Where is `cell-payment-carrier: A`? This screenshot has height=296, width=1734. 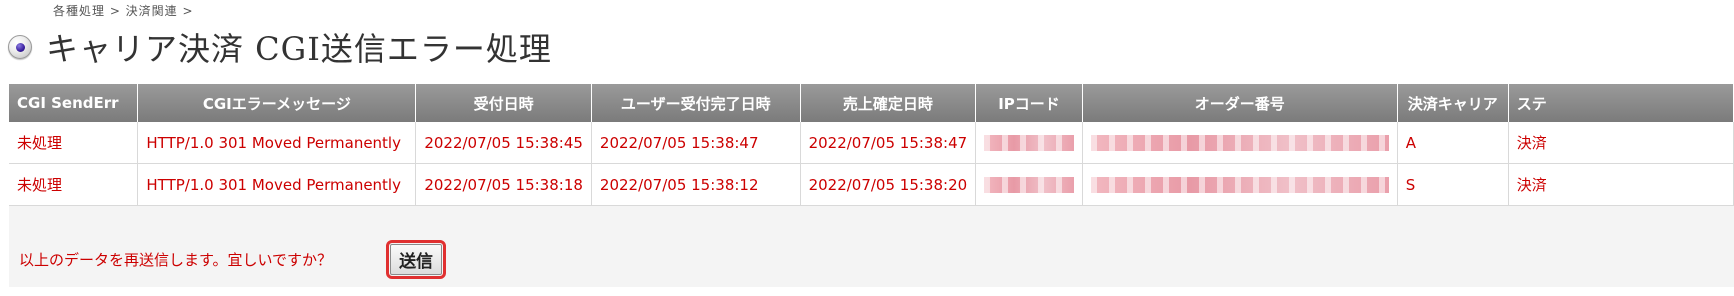
cell-payment-carrier: A is located at coordinates (1453, 143).